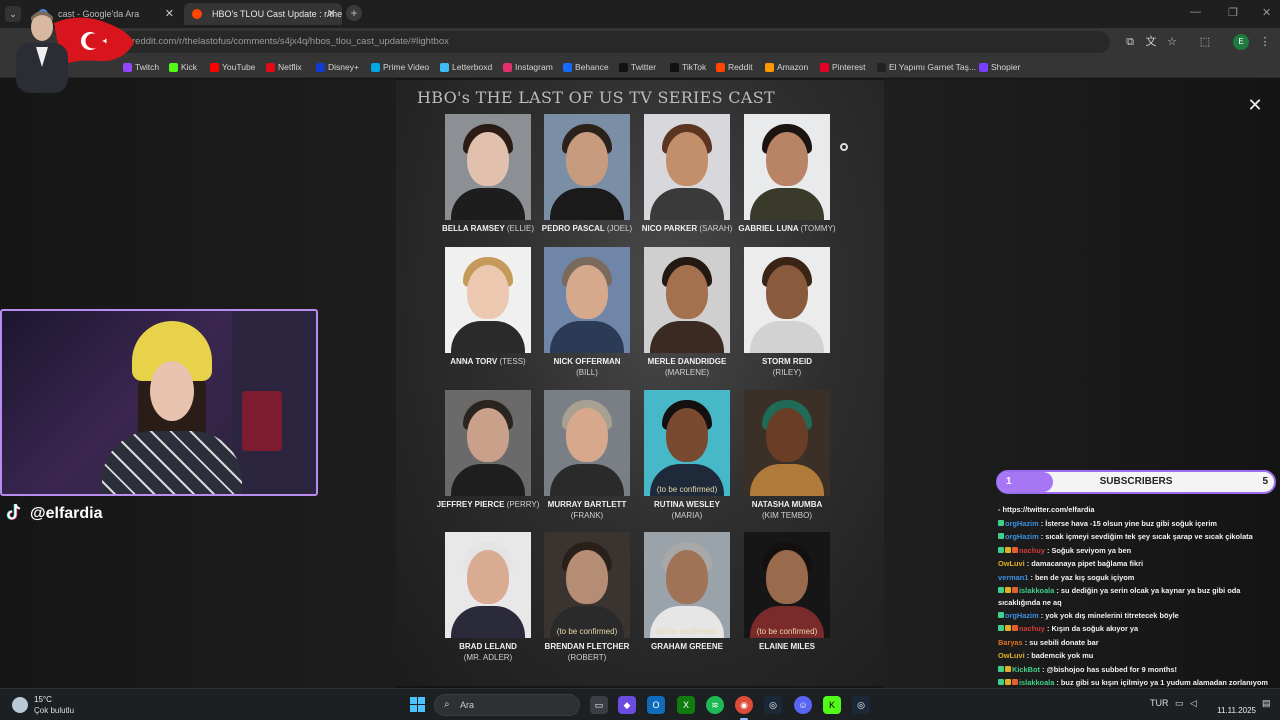 The image size is (1280, 720). Describe the element at coordinates (1013, 577) in the screenshot. I see `chat-username: verman1` at that location.